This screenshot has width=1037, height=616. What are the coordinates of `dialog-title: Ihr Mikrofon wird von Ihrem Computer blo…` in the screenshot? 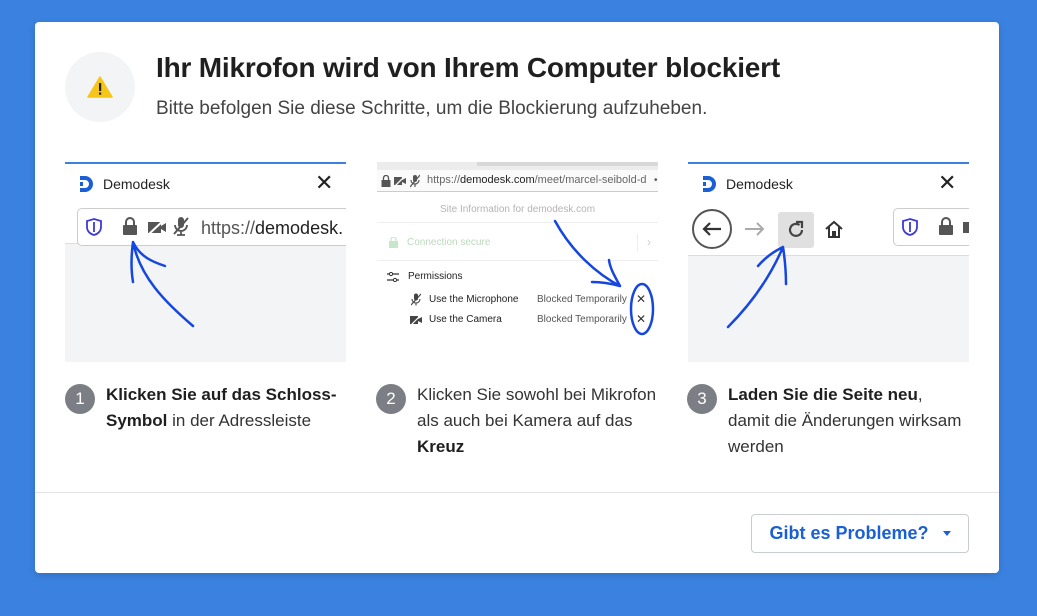 It's located at (468, 67).